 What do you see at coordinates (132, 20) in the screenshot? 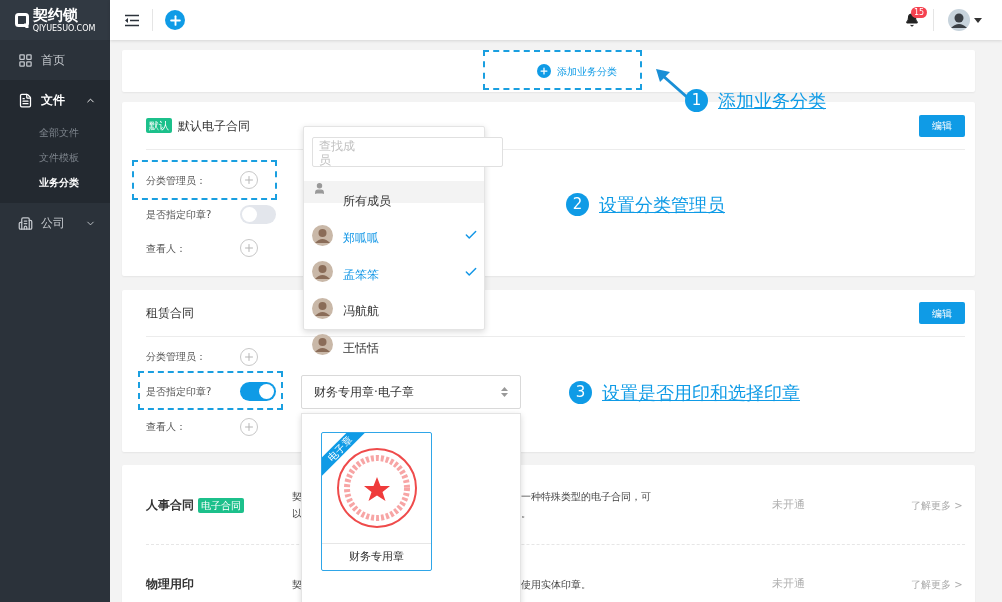
I see `menu-icon` at bounding box center [132, 20].